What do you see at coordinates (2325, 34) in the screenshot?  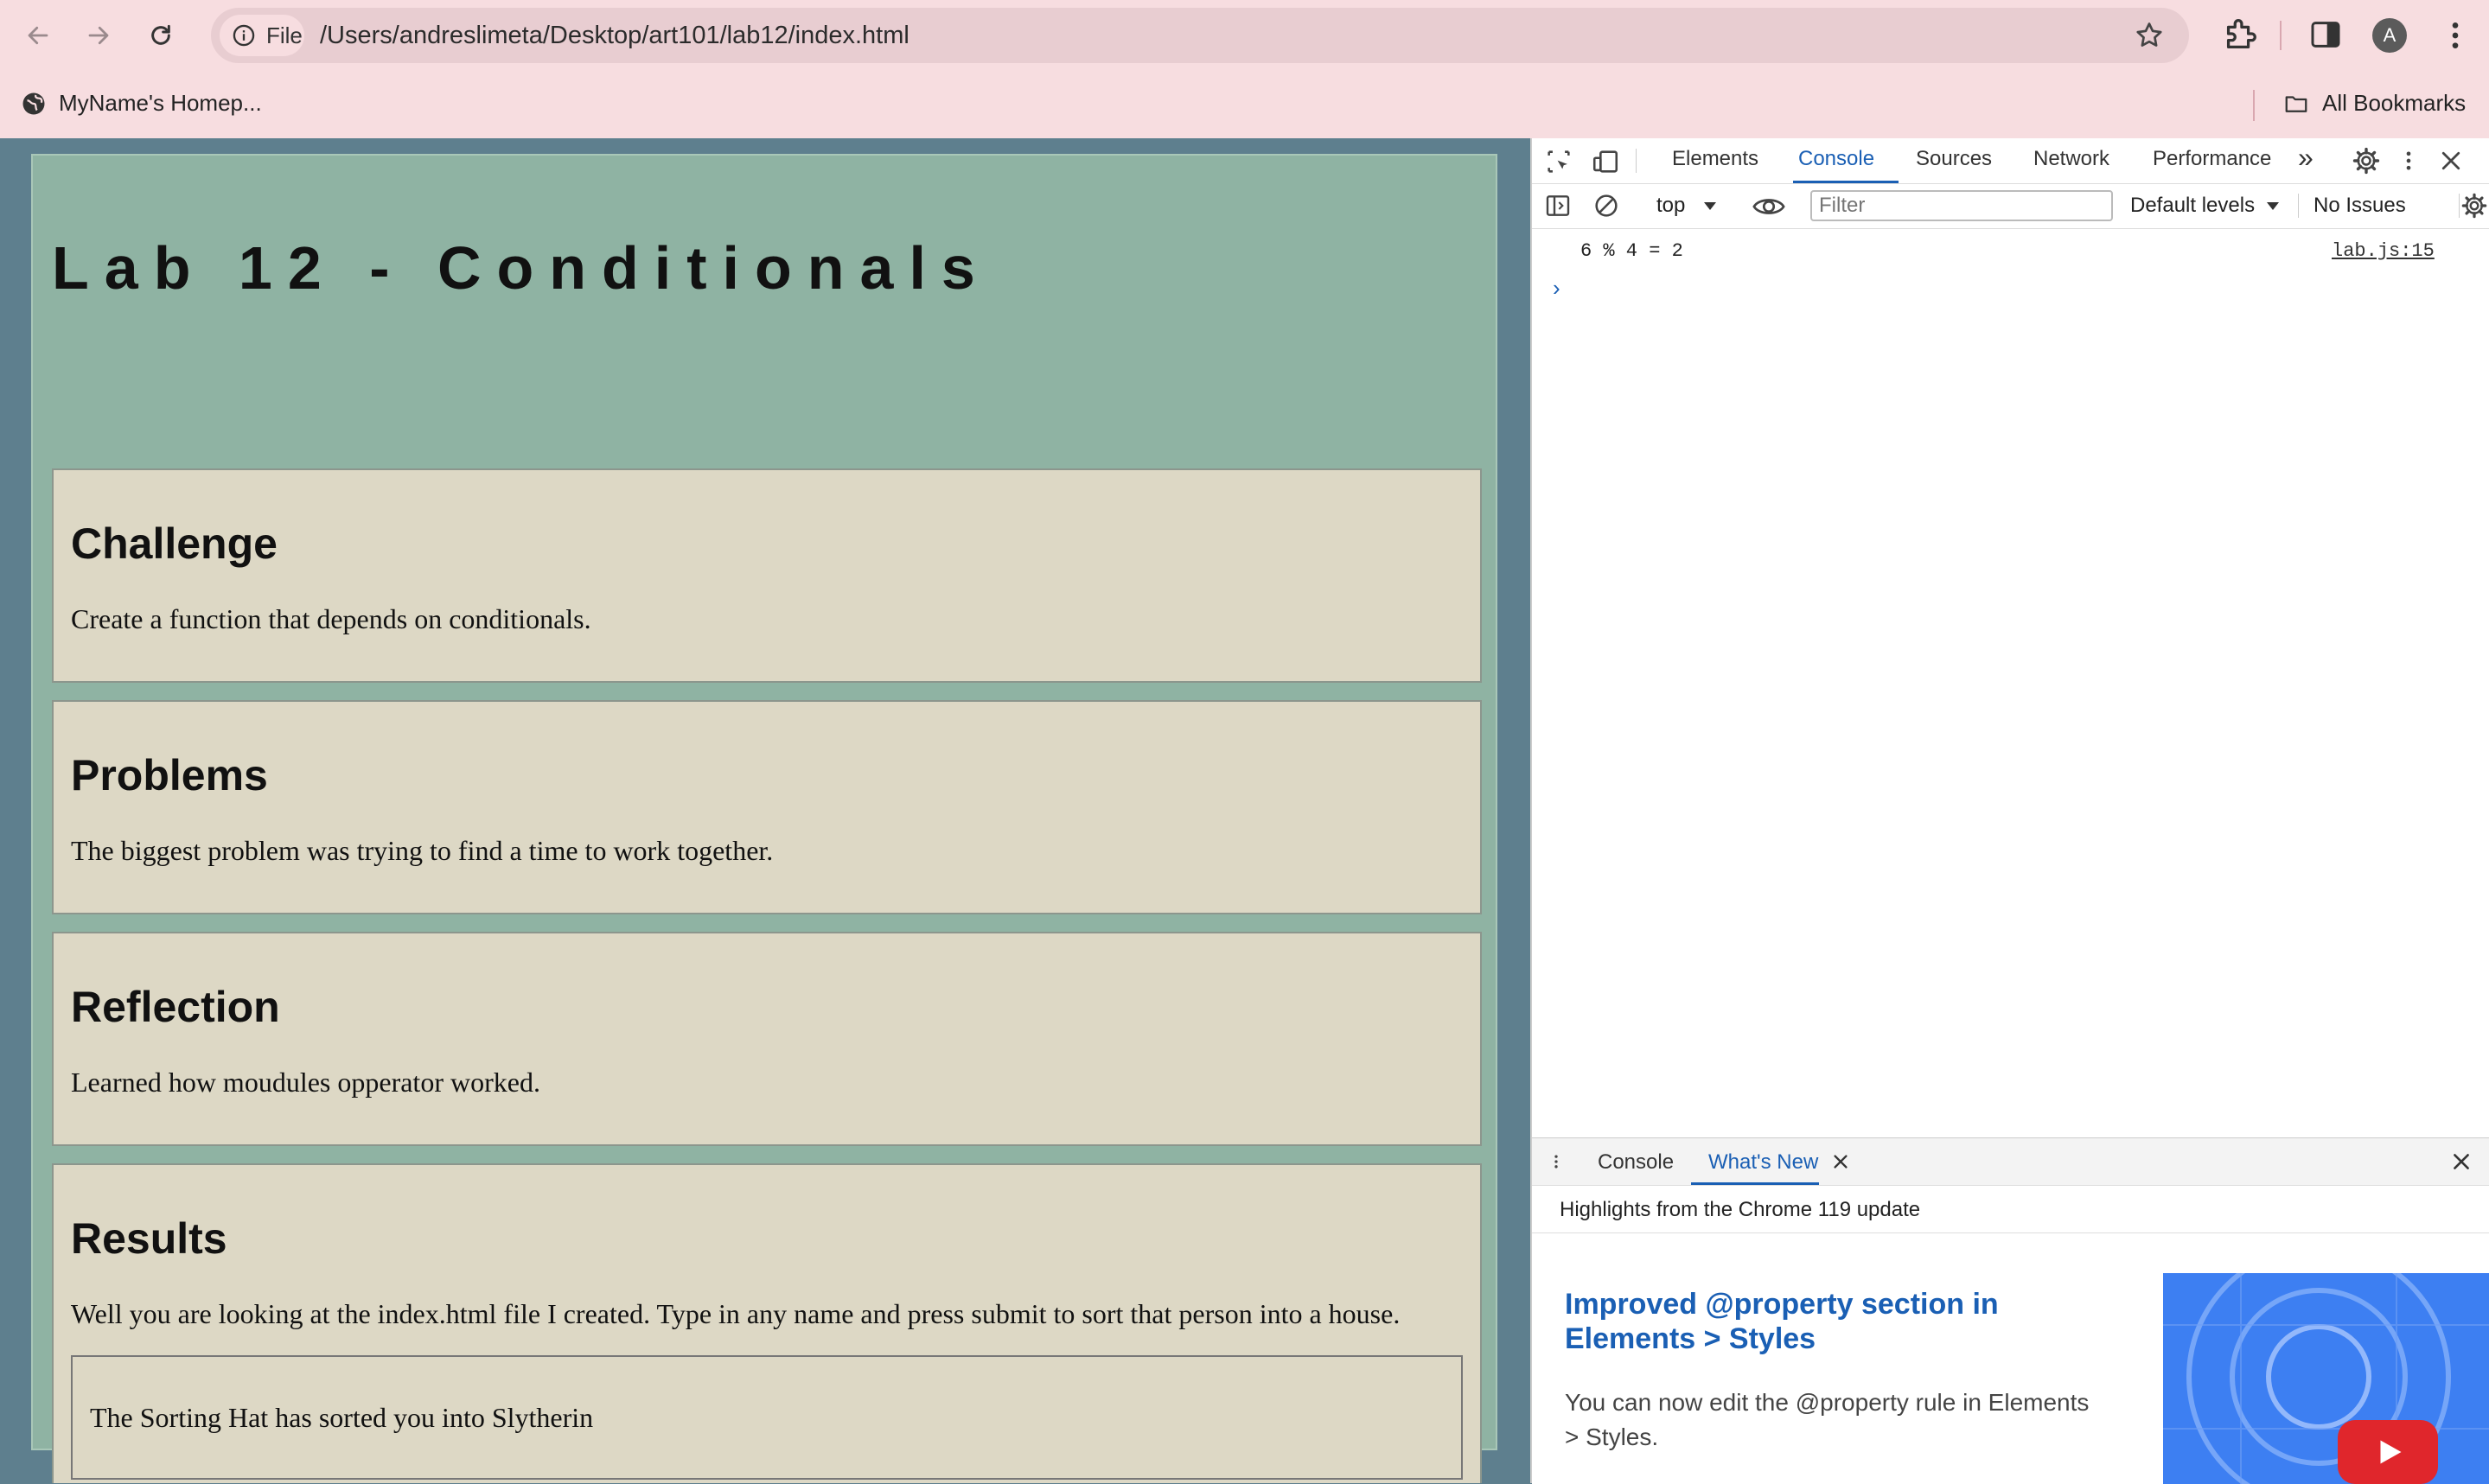 I see `side-panel-icon` at bounding box center [2325, 34].